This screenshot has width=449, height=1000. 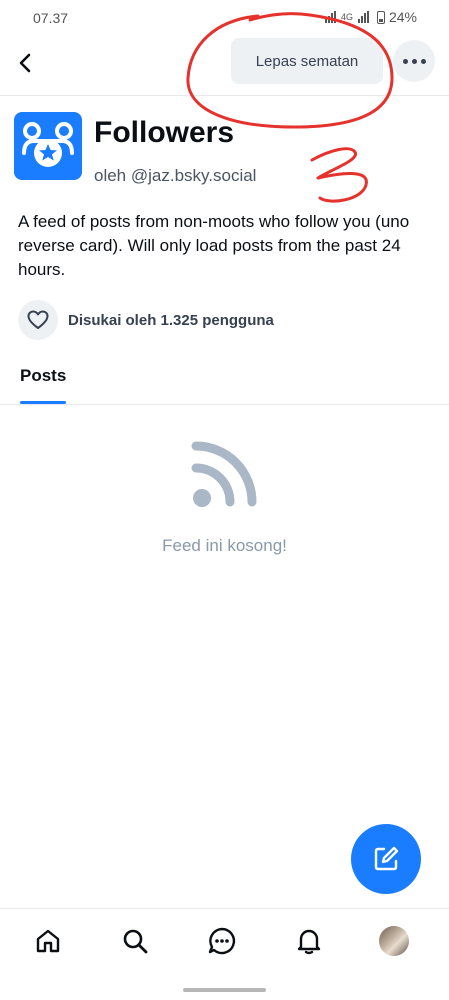 I want to click on status-icons: 4G 24%, so click(x=370, y=17).